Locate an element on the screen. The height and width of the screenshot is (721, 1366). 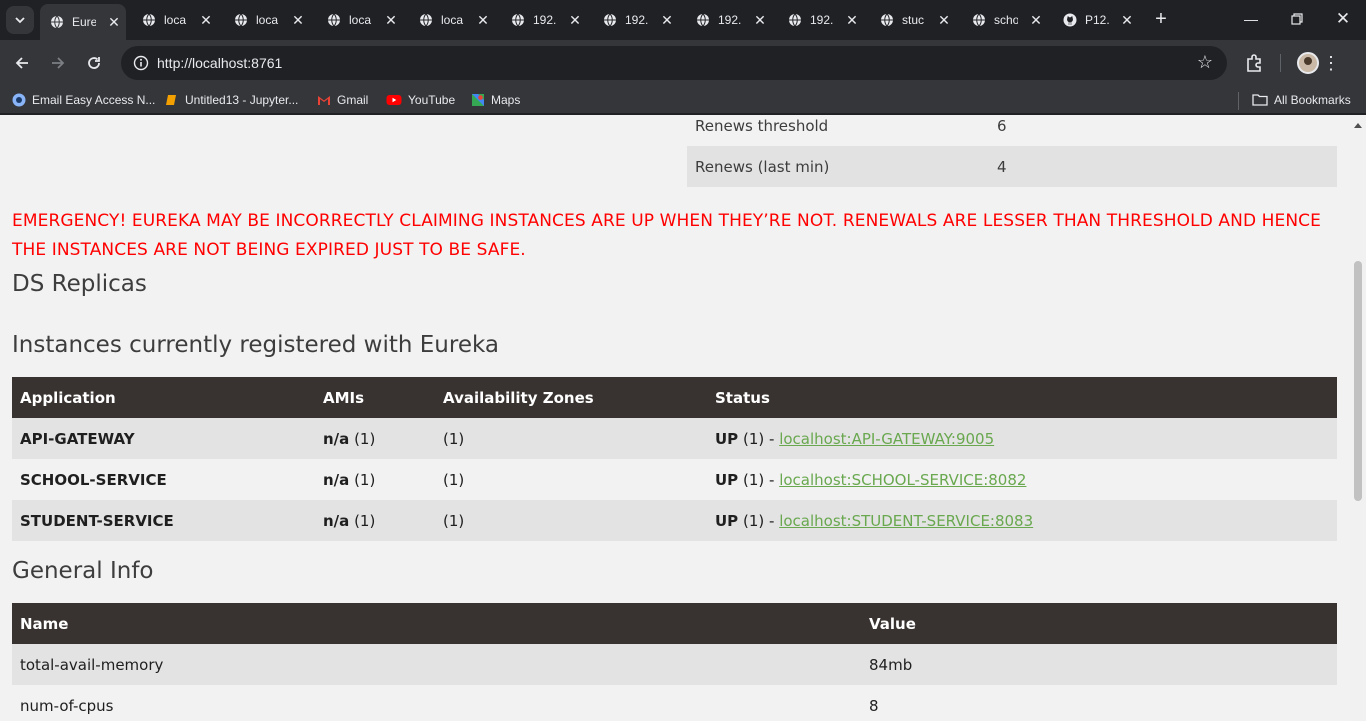
chevron-down-icon is located at coordinates (20, 20).